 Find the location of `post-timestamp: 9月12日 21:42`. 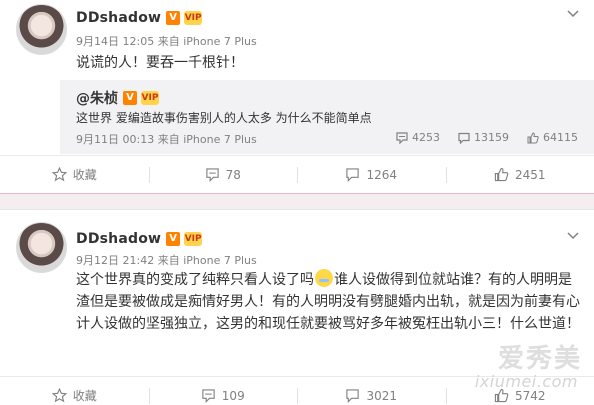

post-timestamp: 9月12日 21:42 is located at coordinates (115, 260).